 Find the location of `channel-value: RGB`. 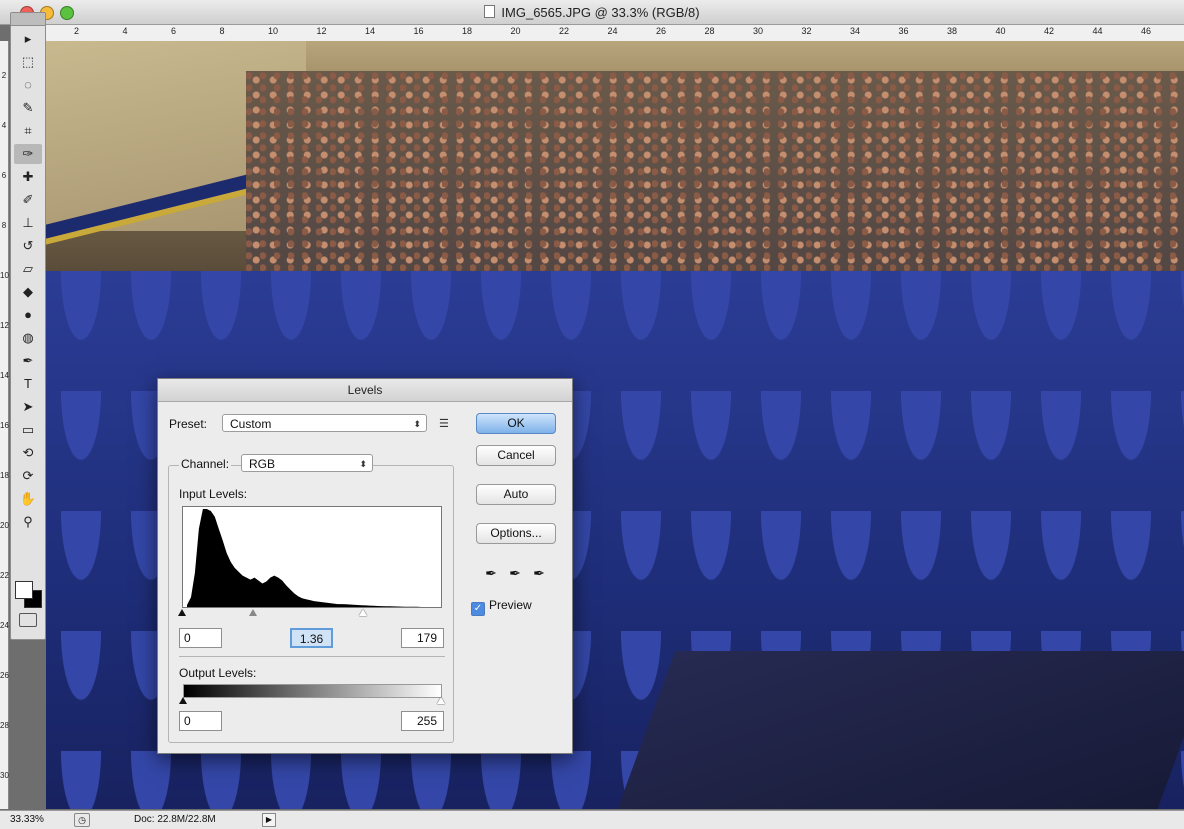

channel-value: RGB is located at coordinates (262, 464).